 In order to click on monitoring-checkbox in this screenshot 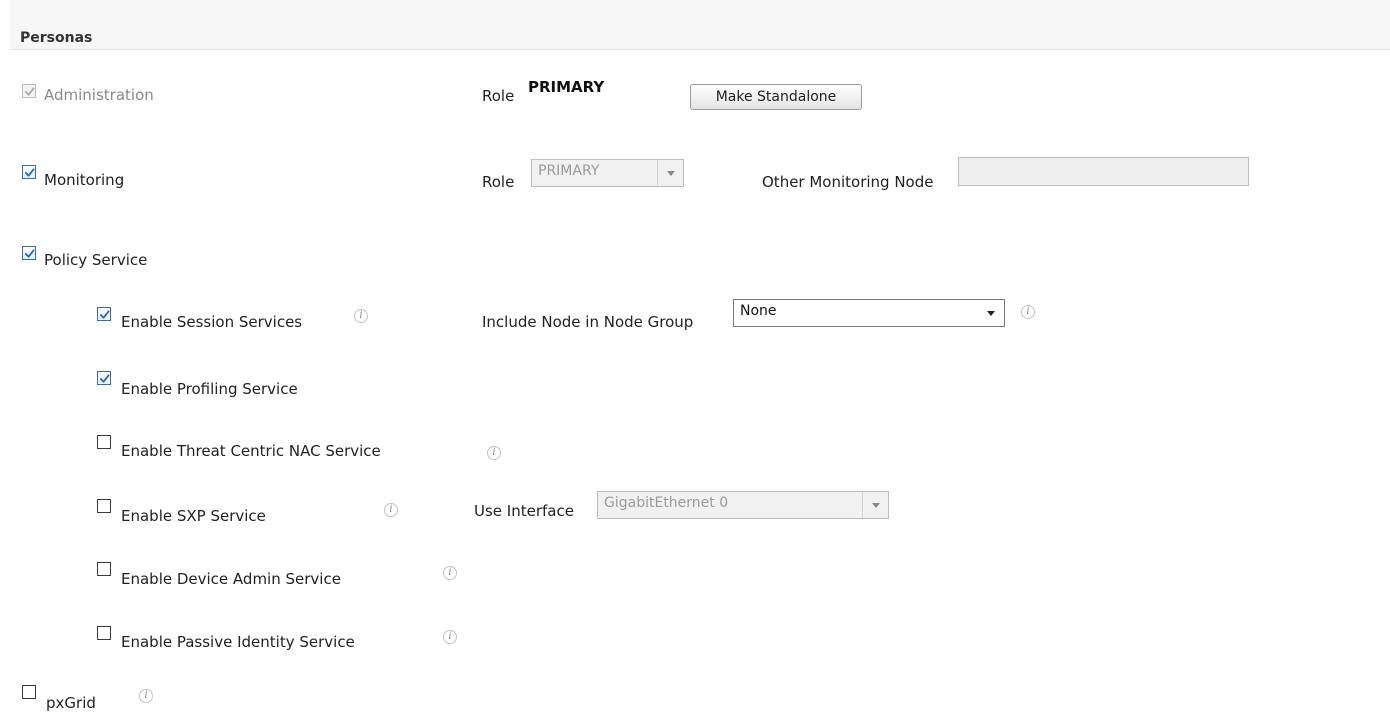, I will do `click(29, 172)`.